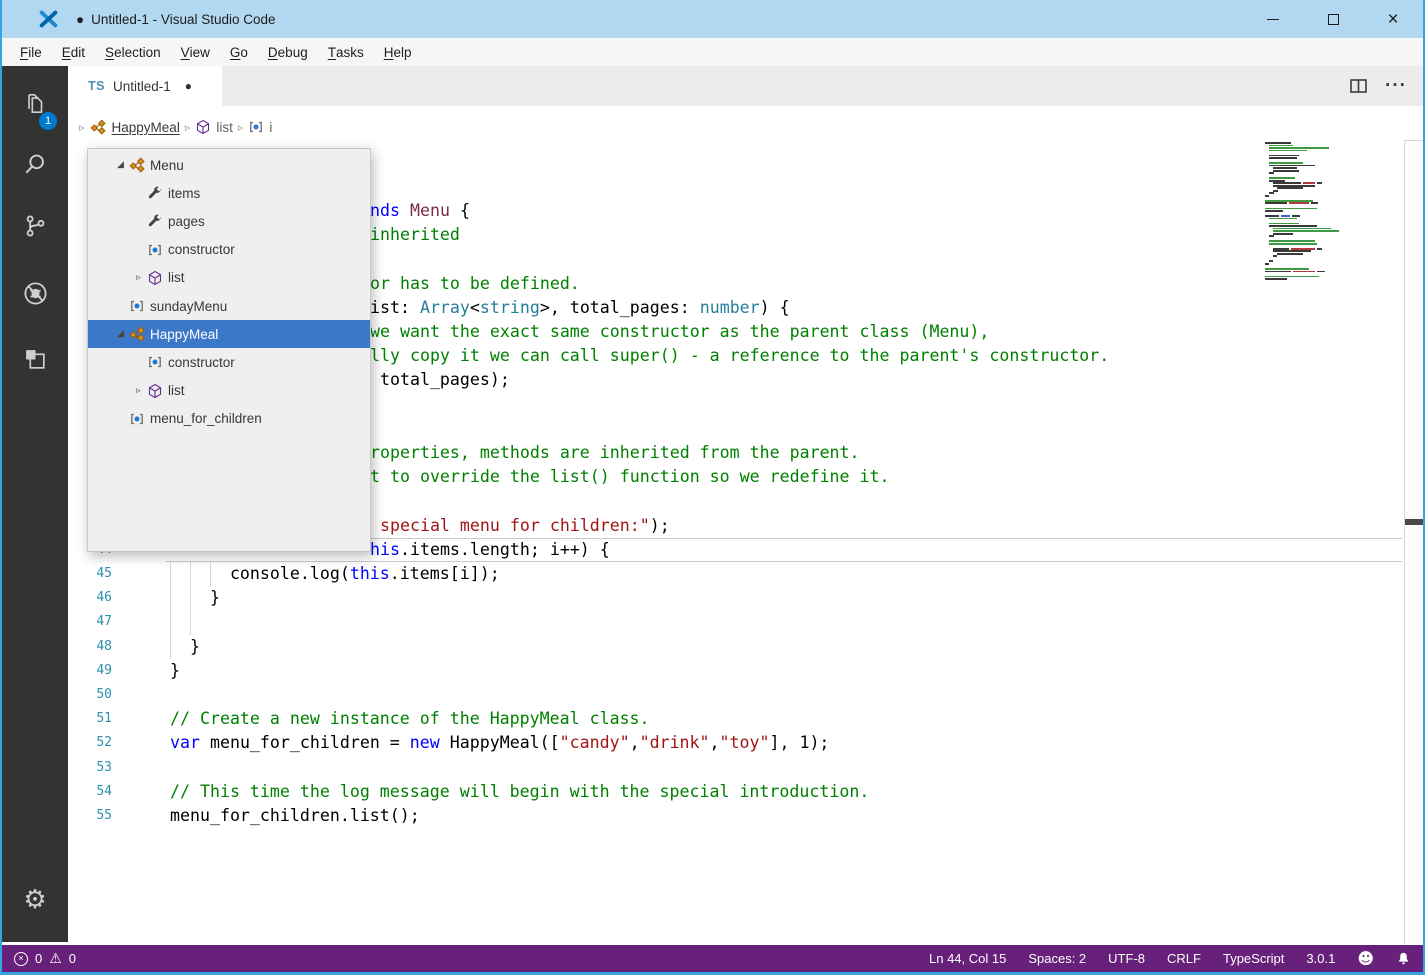 The height and width of the screenshot is (975, 1425). I want to click on menu-selection: Selection, so click(133, 52).